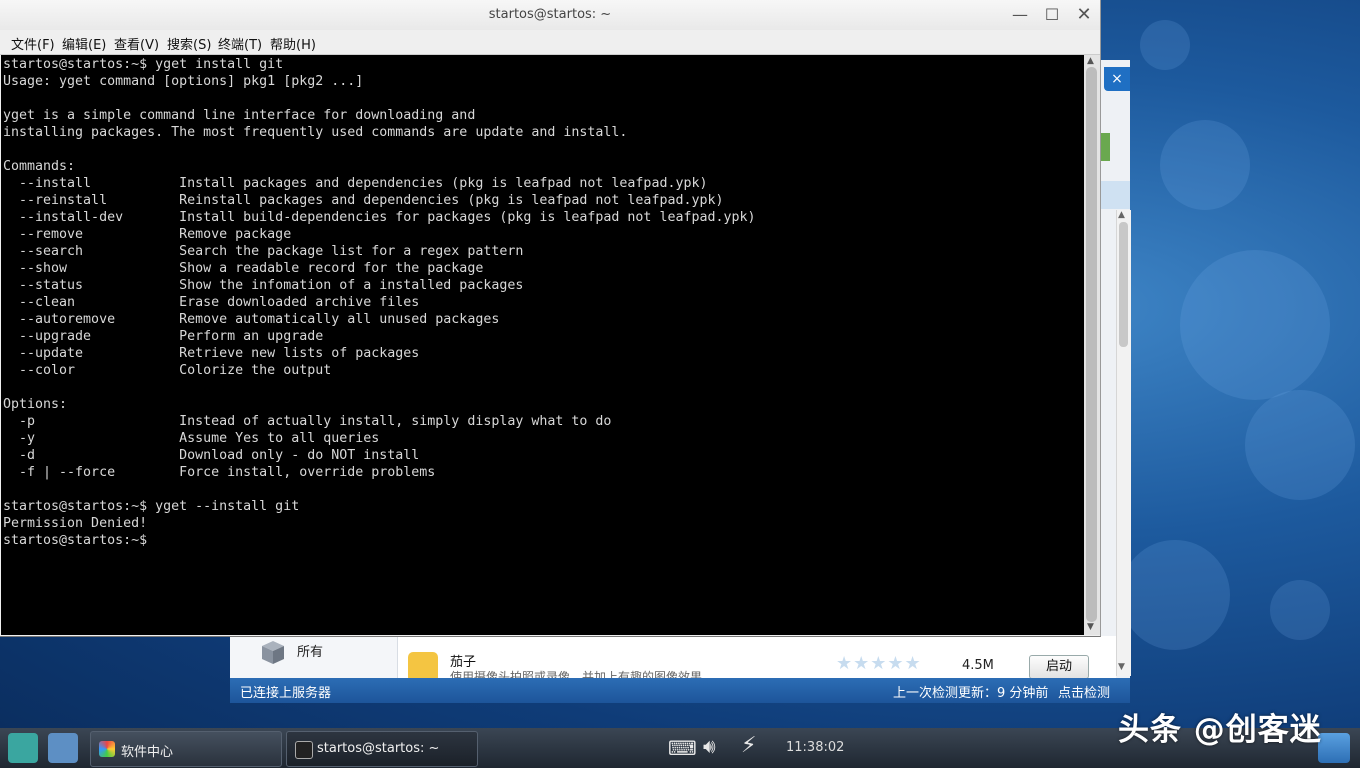 The width and height of the screenshot is (1360, 768). Describe the element at coordinates (748, 745) in the screenshot. I see `network-icon: ⚡︎` at that location.